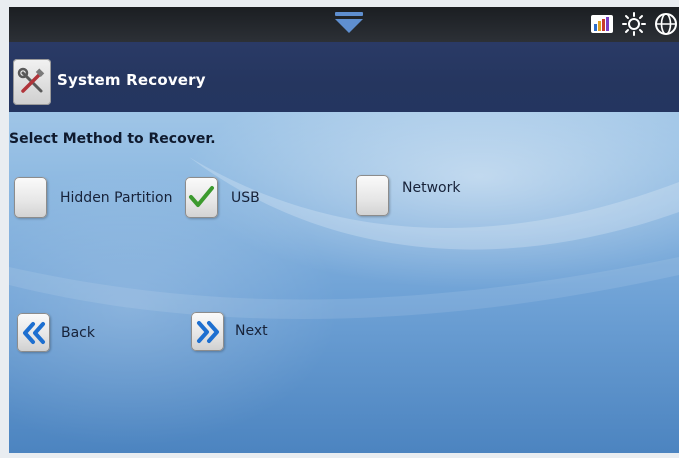 The height and width of the screenshot is (458, 679). What do you see at coordinates (245, 197) in the screenshot?
I see `usb-label: USB` at bounding box center [245, 197].